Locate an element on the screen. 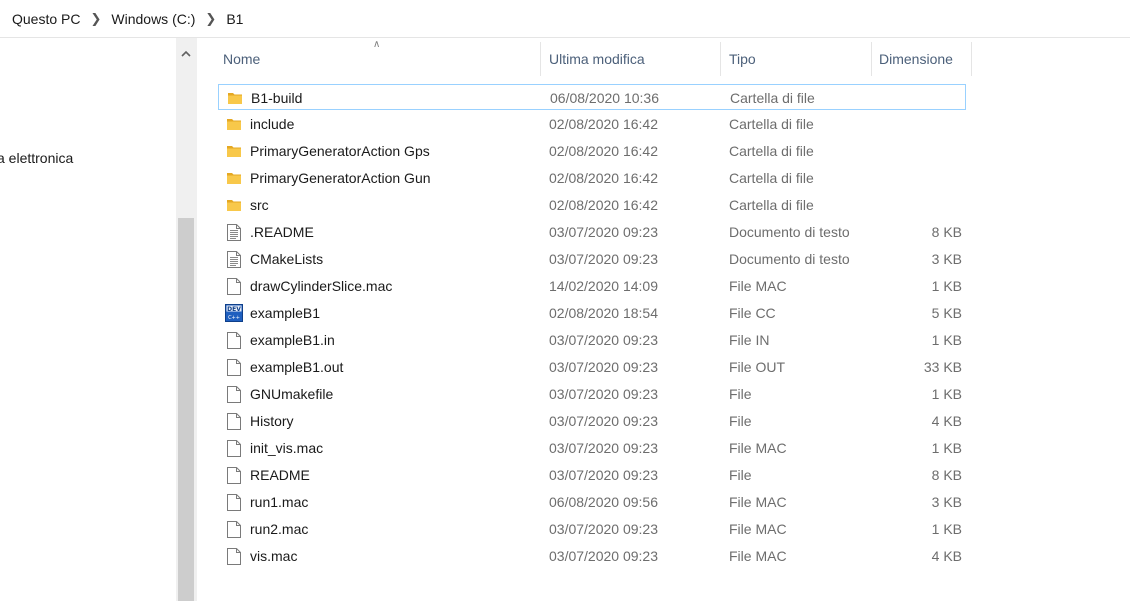 The height and width of the screenshot is (601, 1130). file-row: exampleB1.in 03/07/2020 09:23 File IN 1 KB is located at coordinates (592, 340).